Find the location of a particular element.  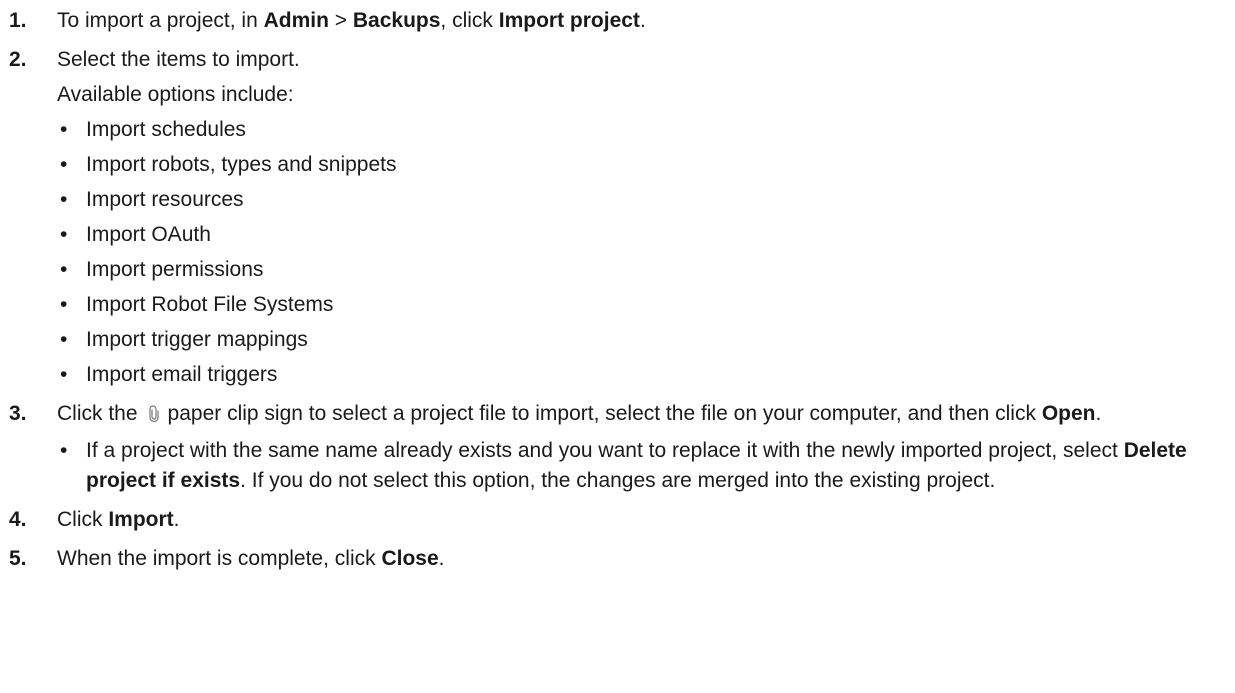

step-number: 4. is located at coordinates (18, 519).